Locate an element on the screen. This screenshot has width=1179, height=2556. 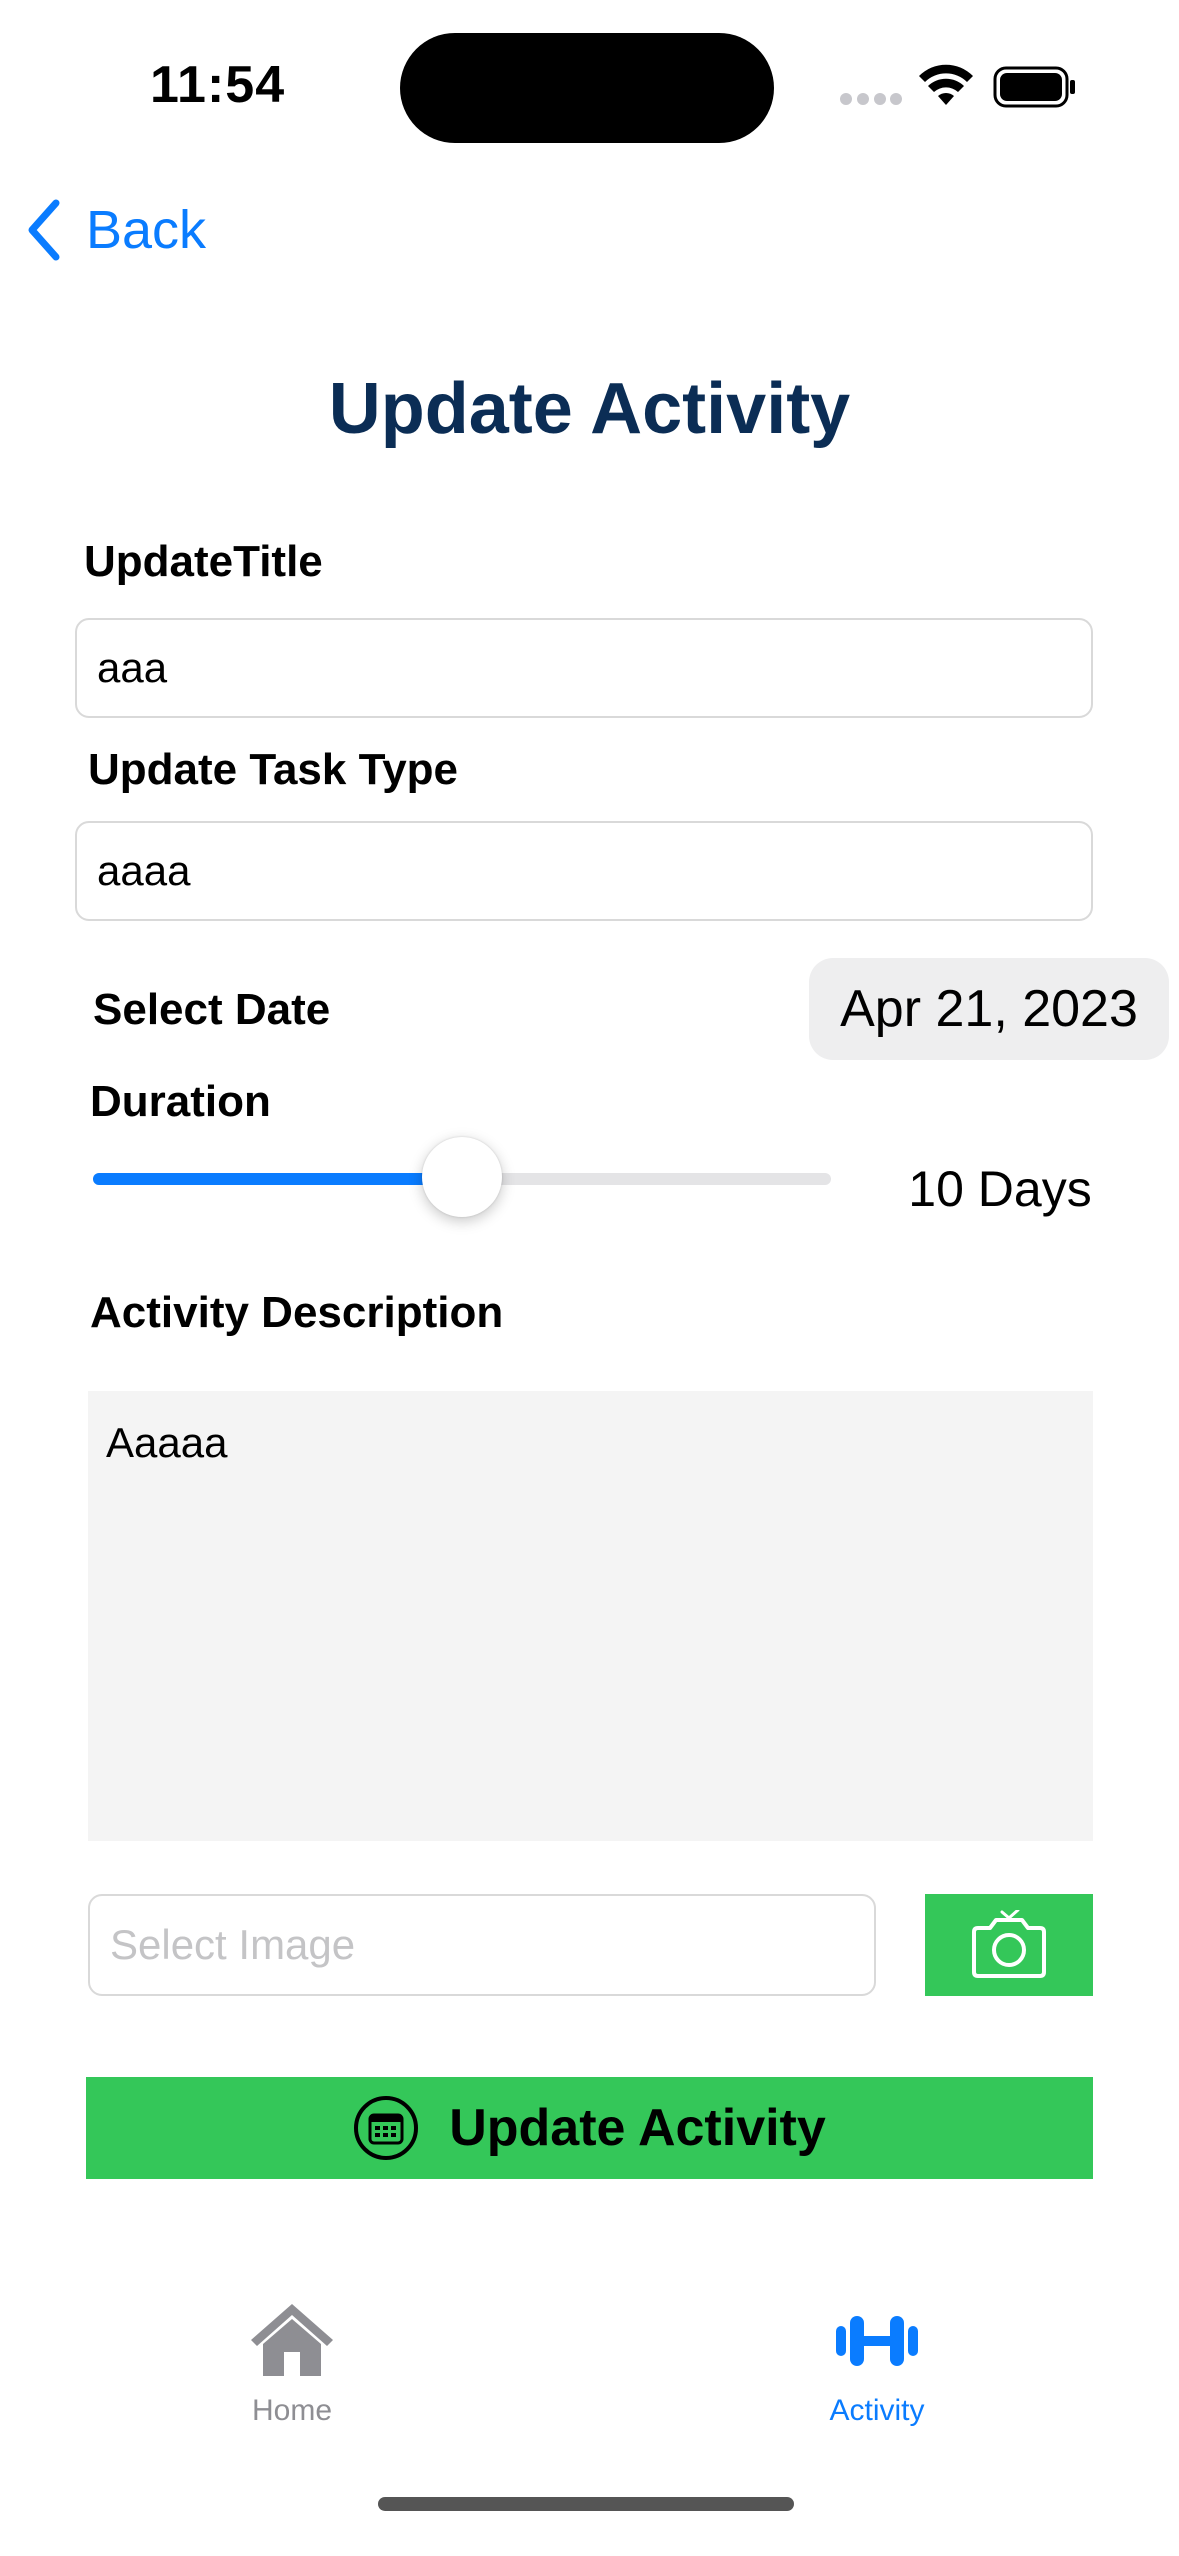
camera-button is located at coordinates (1009, 1945).